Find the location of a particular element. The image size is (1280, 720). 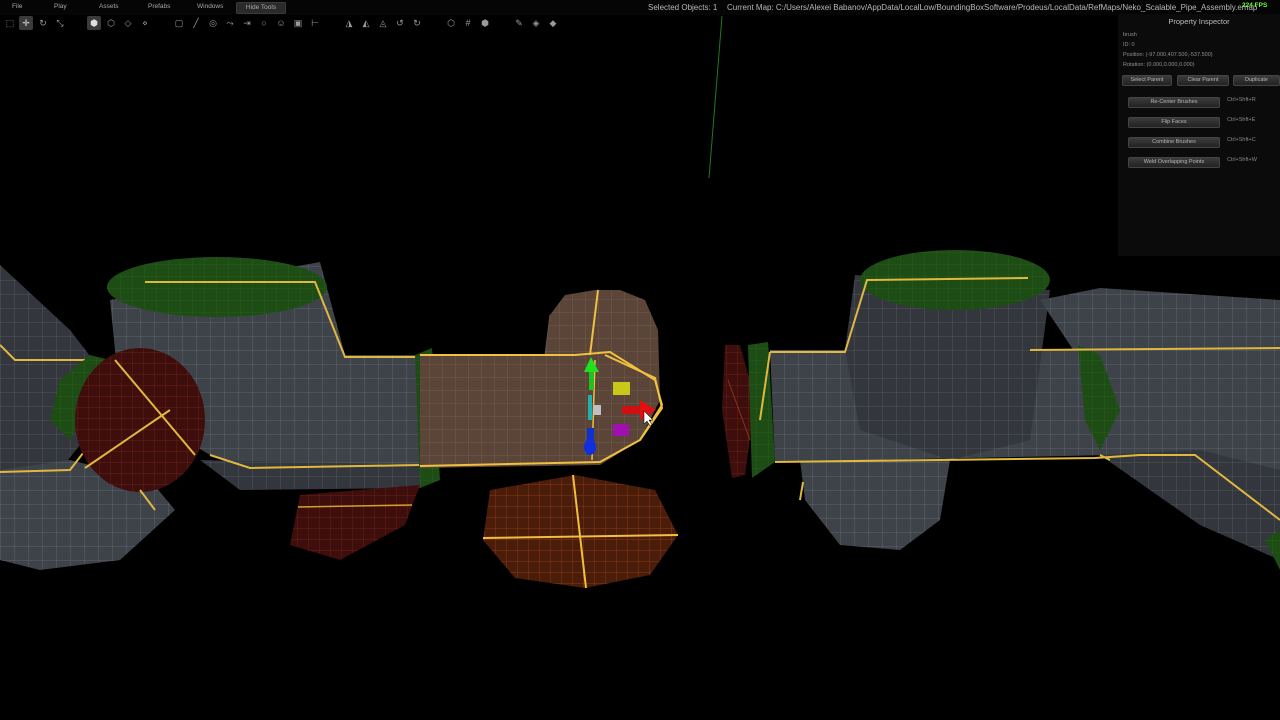

object-rotation: Rotation: (0.000,0.000,0.000) is located at coordinates (1159, 65).